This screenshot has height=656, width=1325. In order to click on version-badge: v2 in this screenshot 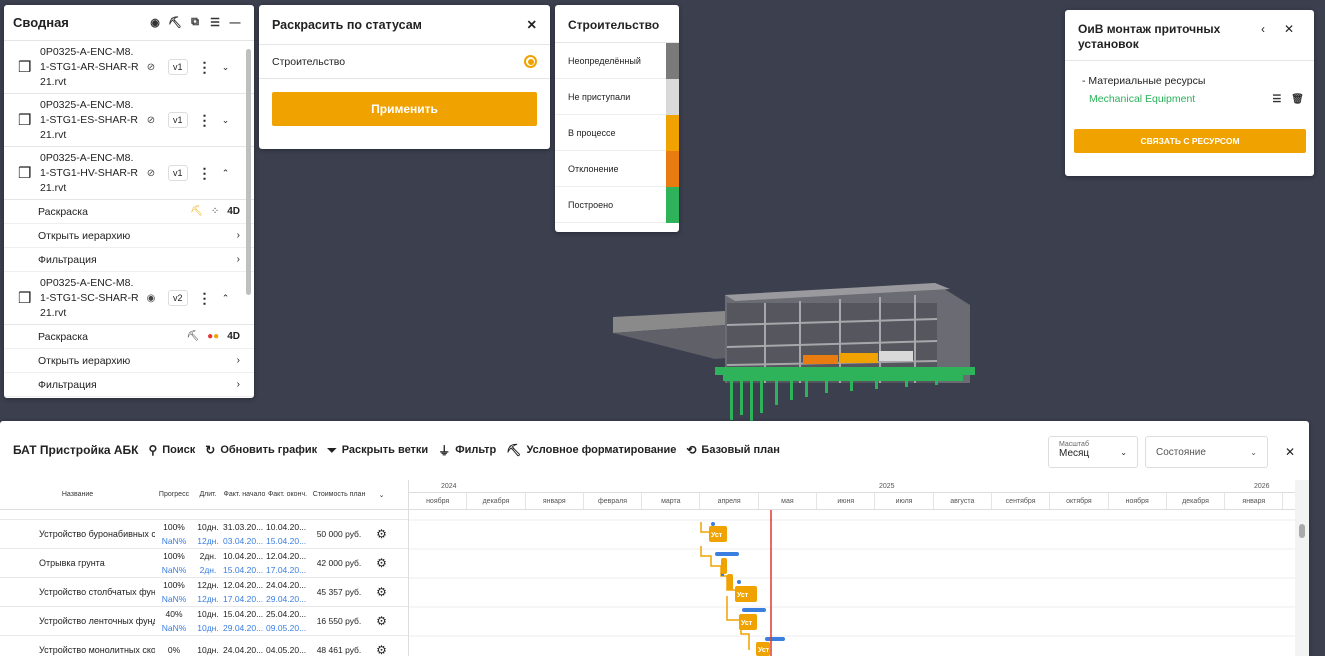, I will do `click(178, 298)`.